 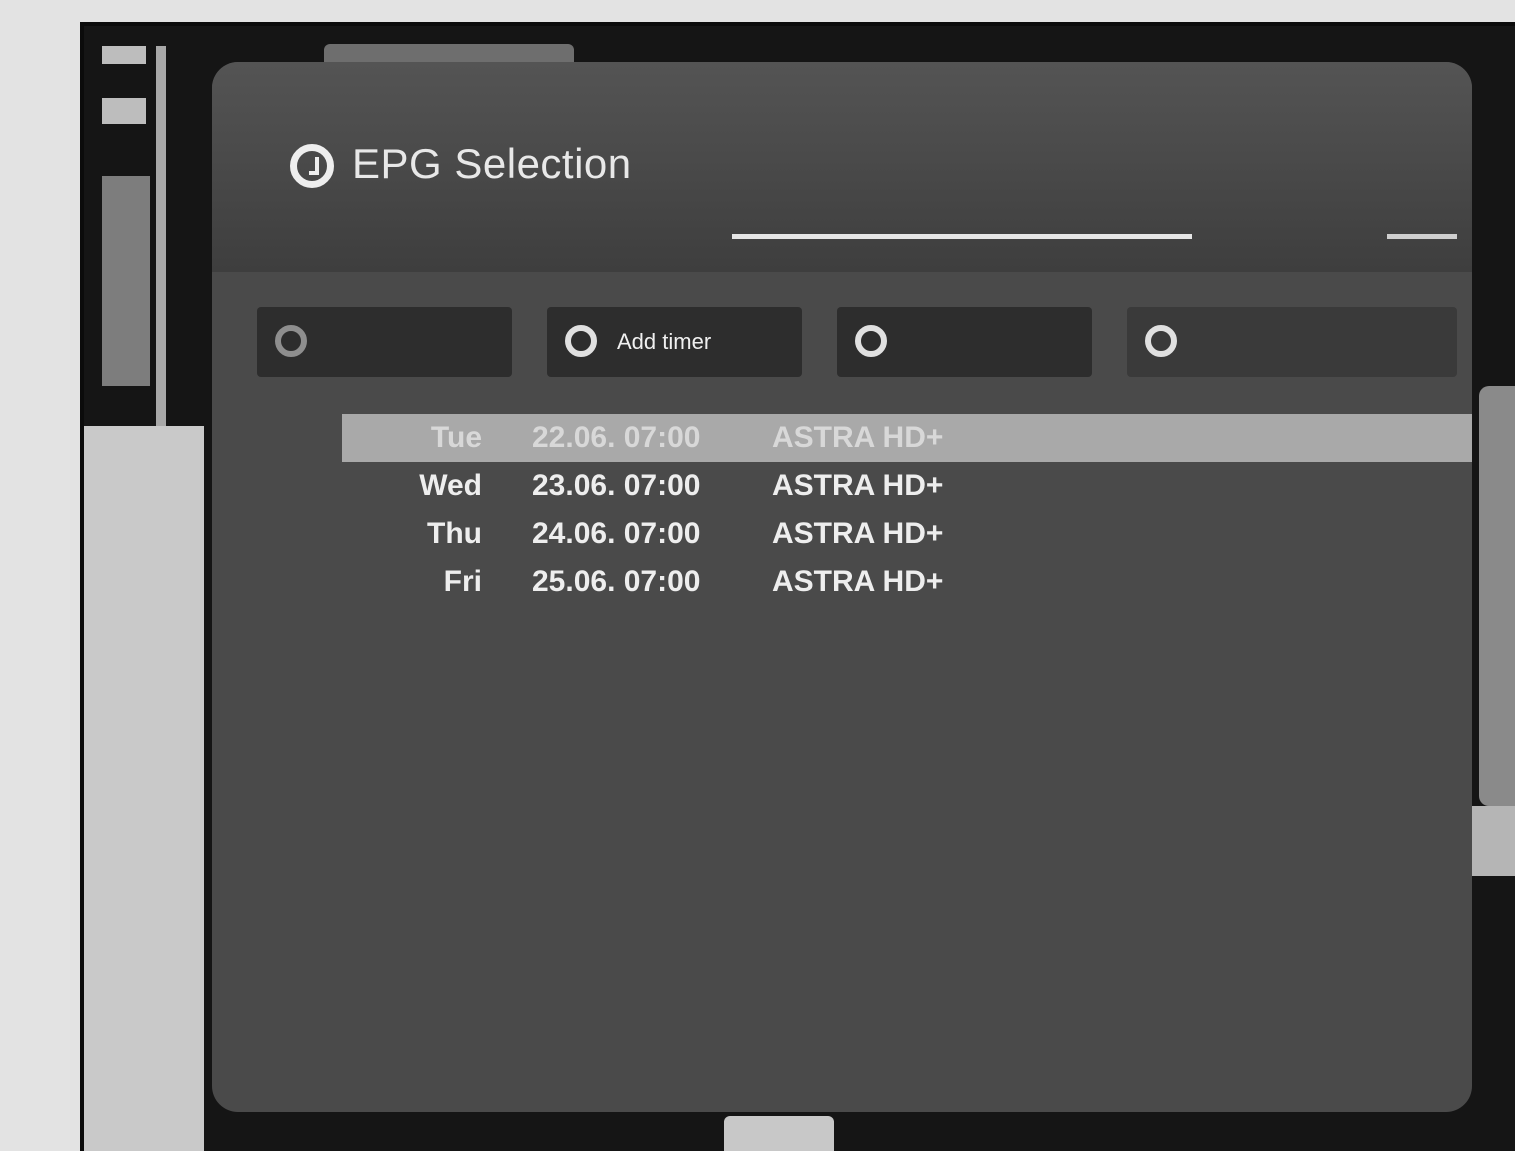 I want to click on epg-entry-day: Thu, so click(x=454, y=533).